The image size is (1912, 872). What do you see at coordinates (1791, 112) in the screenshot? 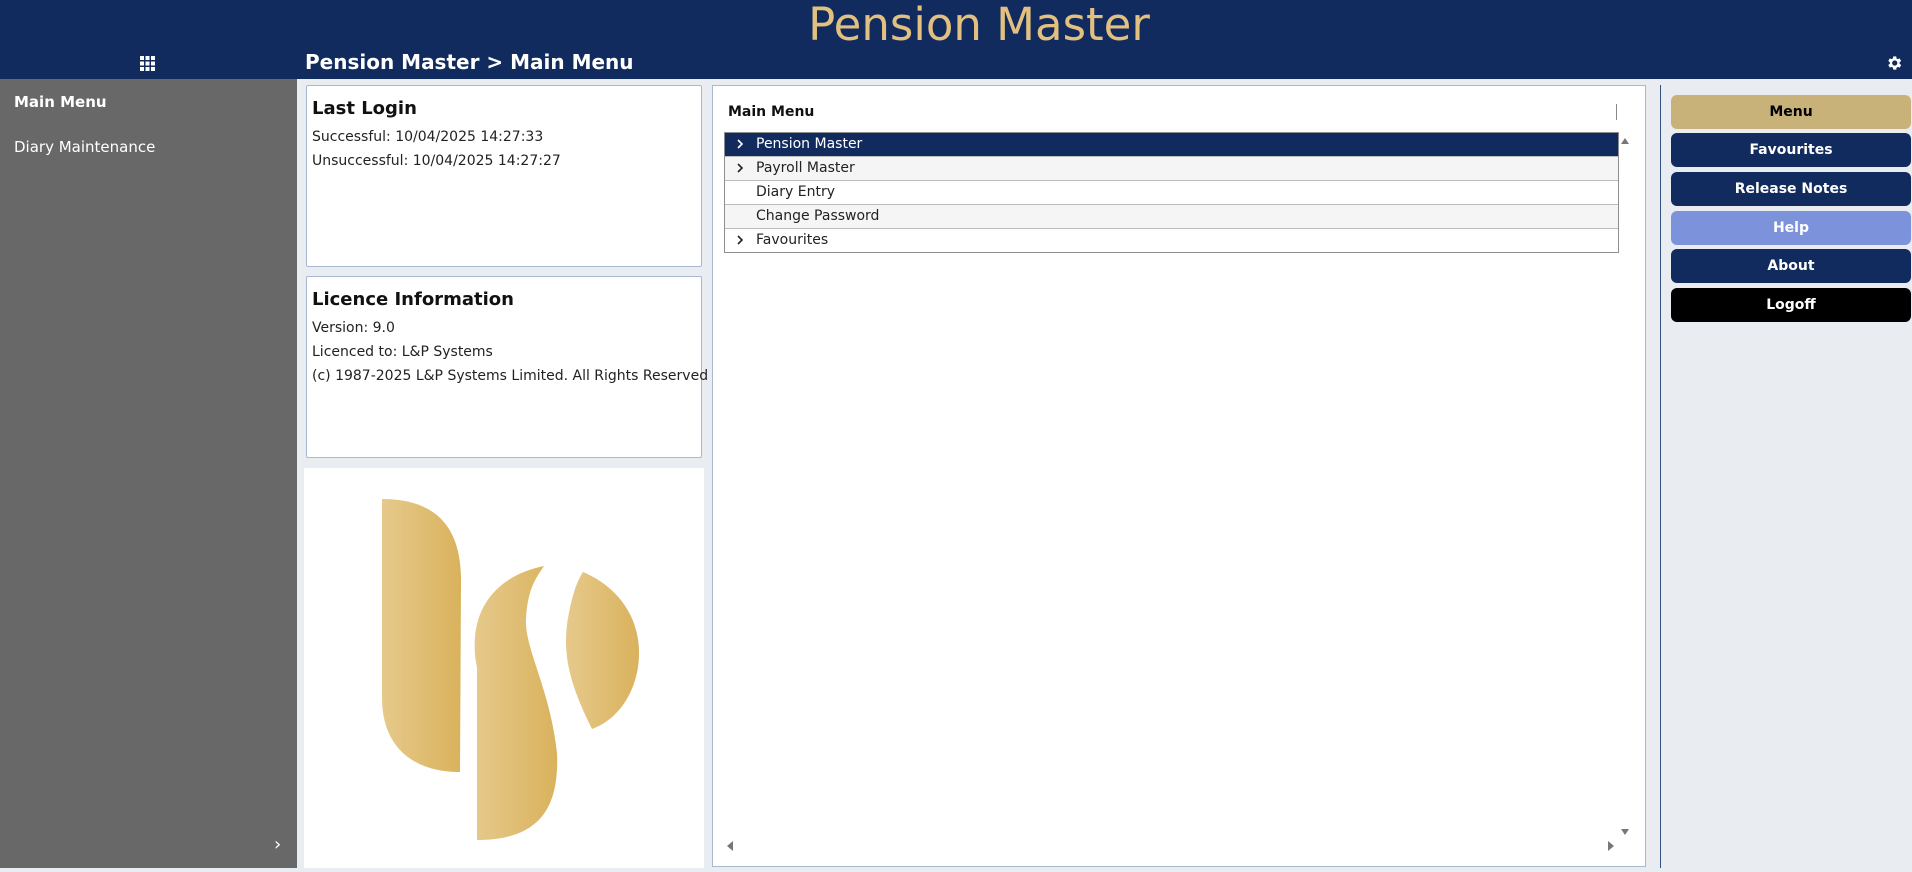
I see `menu-button: Menu` at bounding box center [1791, 112].